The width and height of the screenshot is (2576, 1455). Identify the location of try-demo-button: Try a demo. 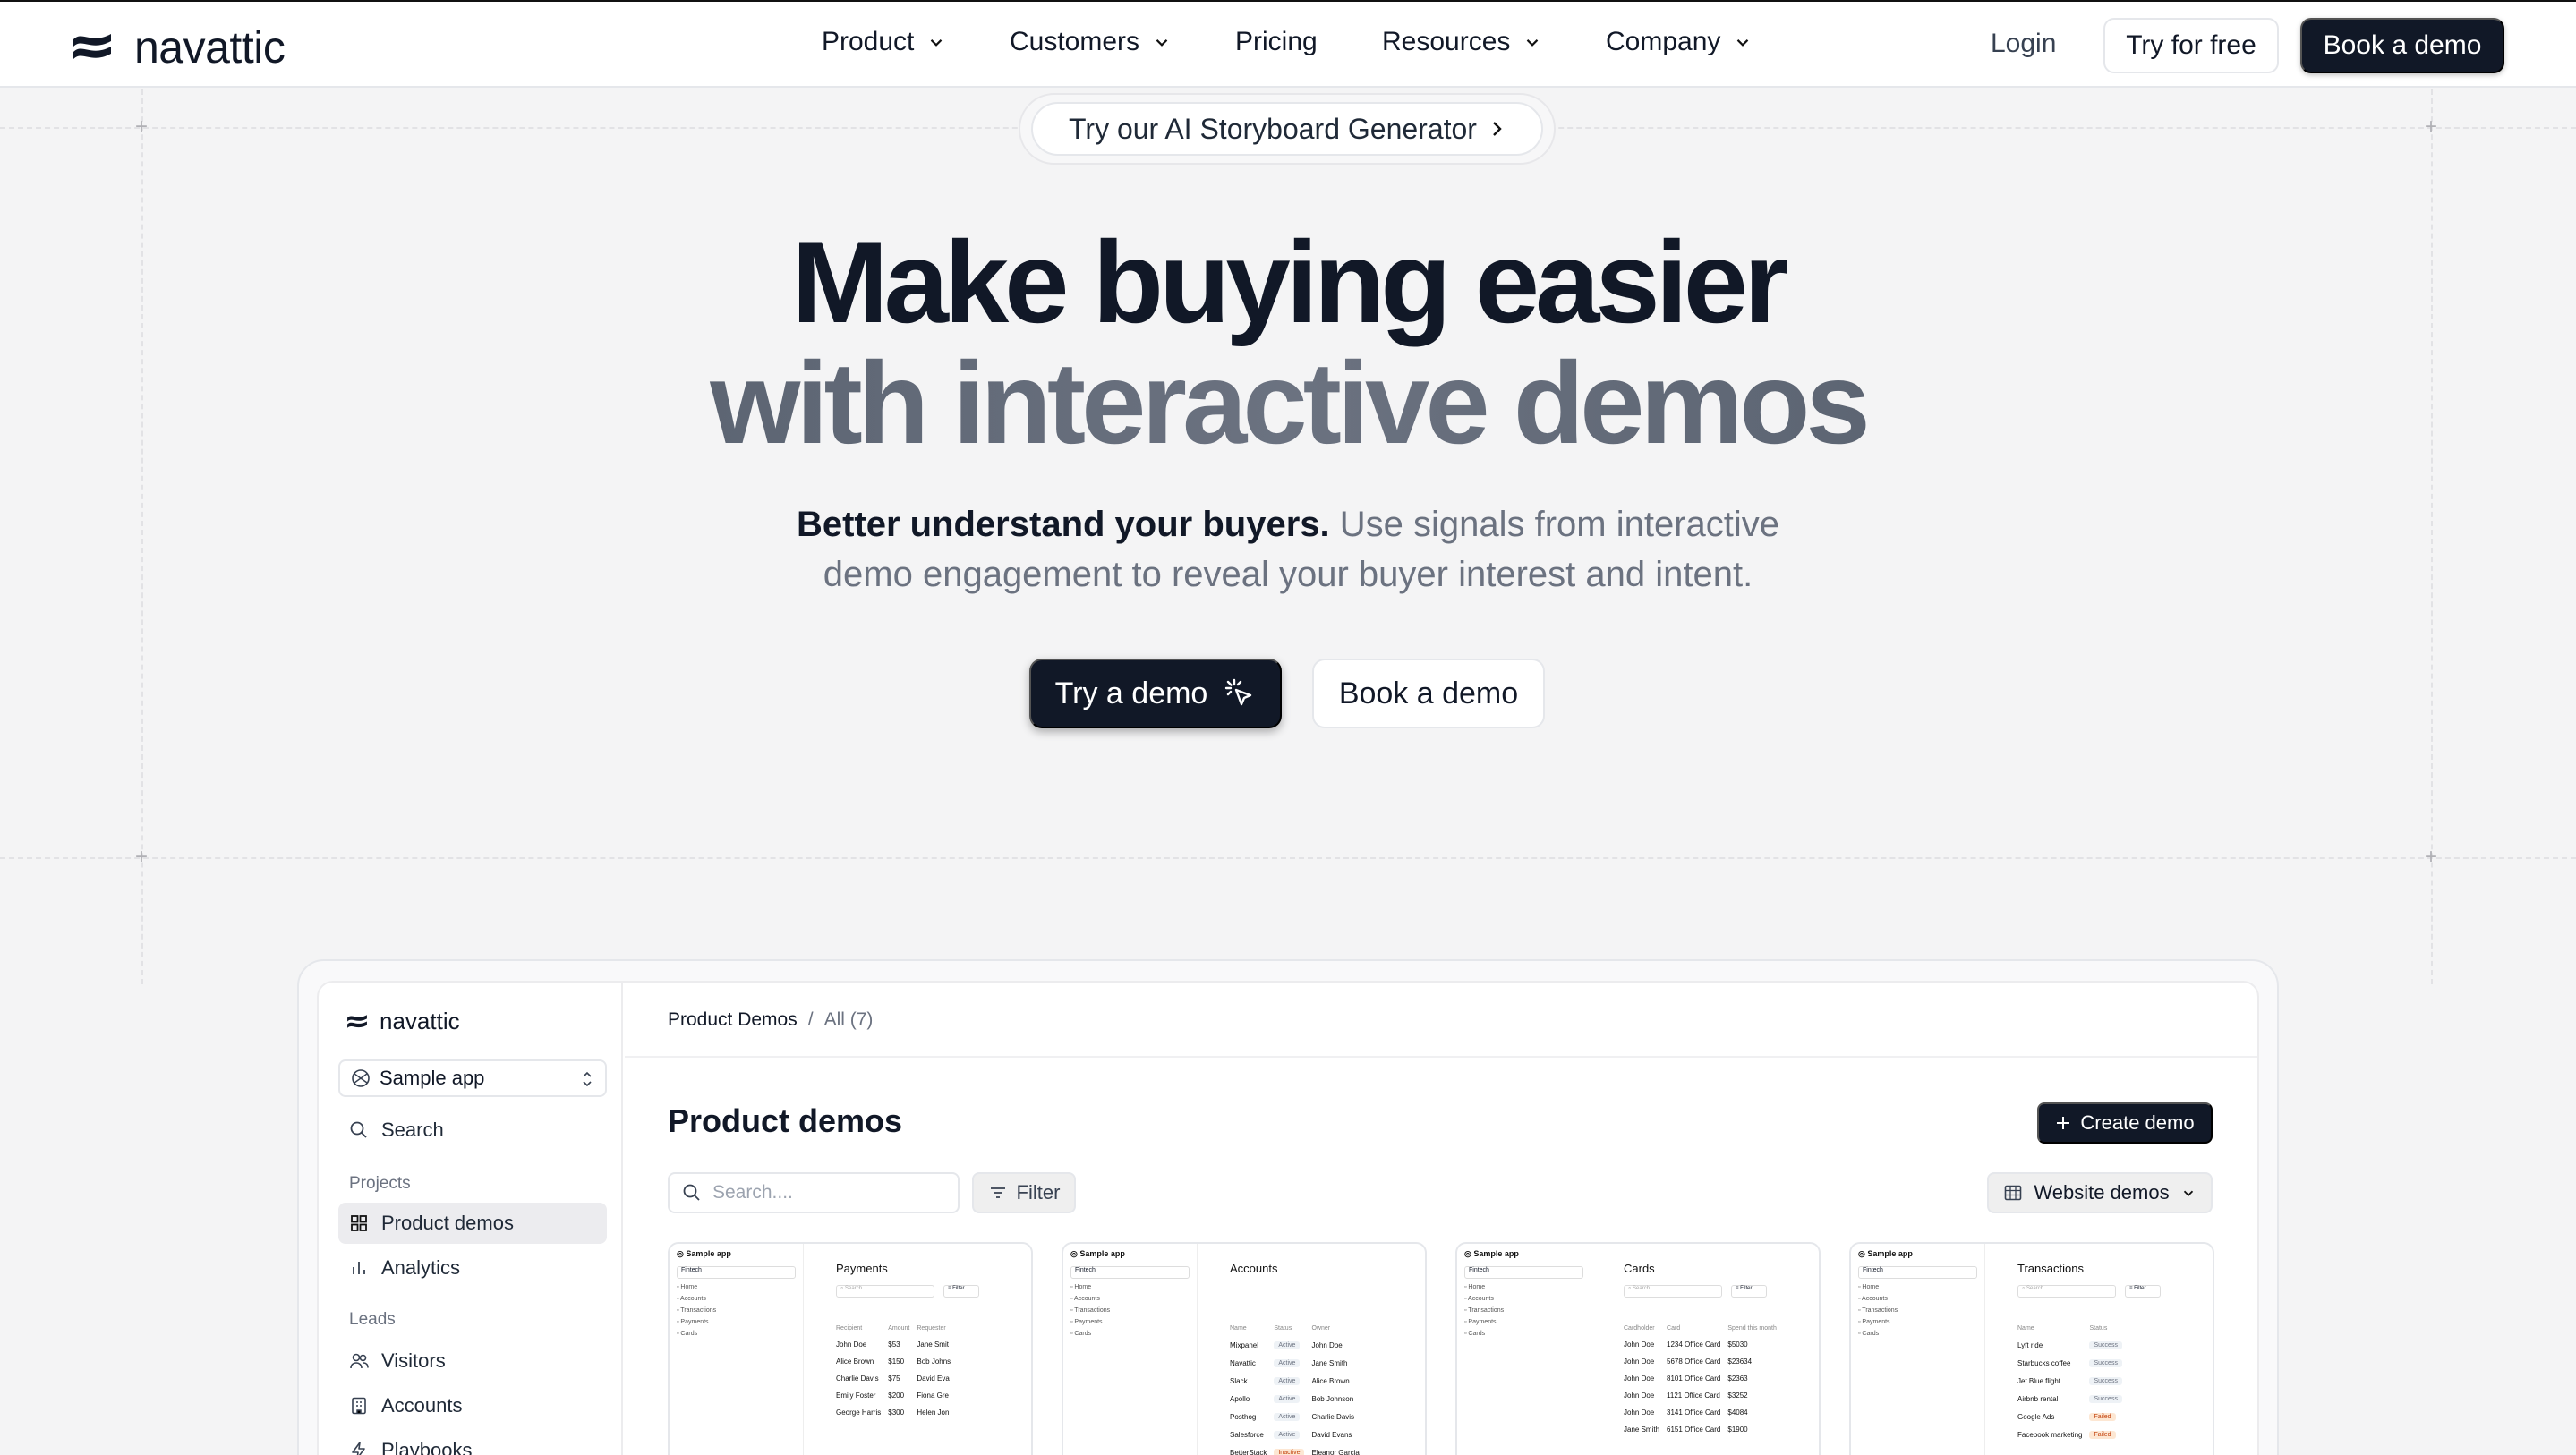
(1155, 693).